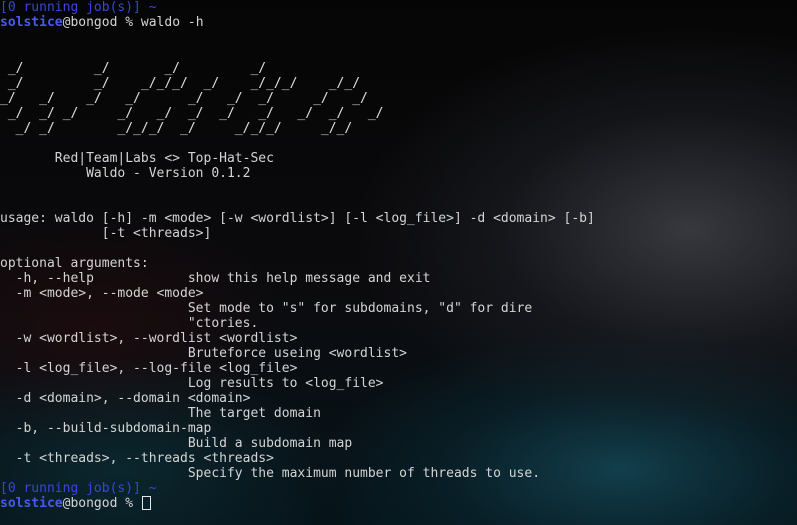 Image resolution: width=797 pixels, height=525 pixels. Describe the element at coordinates (176, 443) in the screenshot. I see `option-line: Build a subdomain map` at that location.